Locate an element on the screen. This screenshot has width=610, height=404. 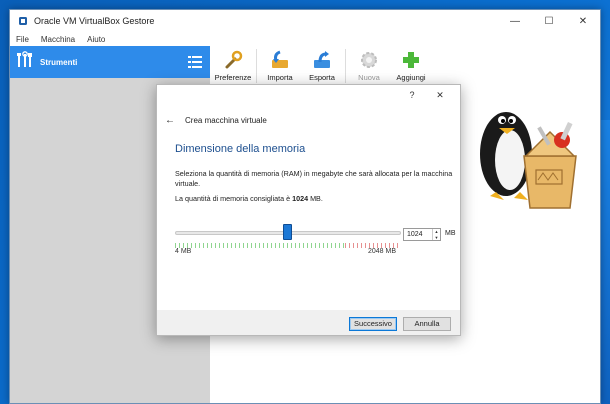
window-title: Oracle VM VirtualBox Gestore is located at coordinates (94, 21).